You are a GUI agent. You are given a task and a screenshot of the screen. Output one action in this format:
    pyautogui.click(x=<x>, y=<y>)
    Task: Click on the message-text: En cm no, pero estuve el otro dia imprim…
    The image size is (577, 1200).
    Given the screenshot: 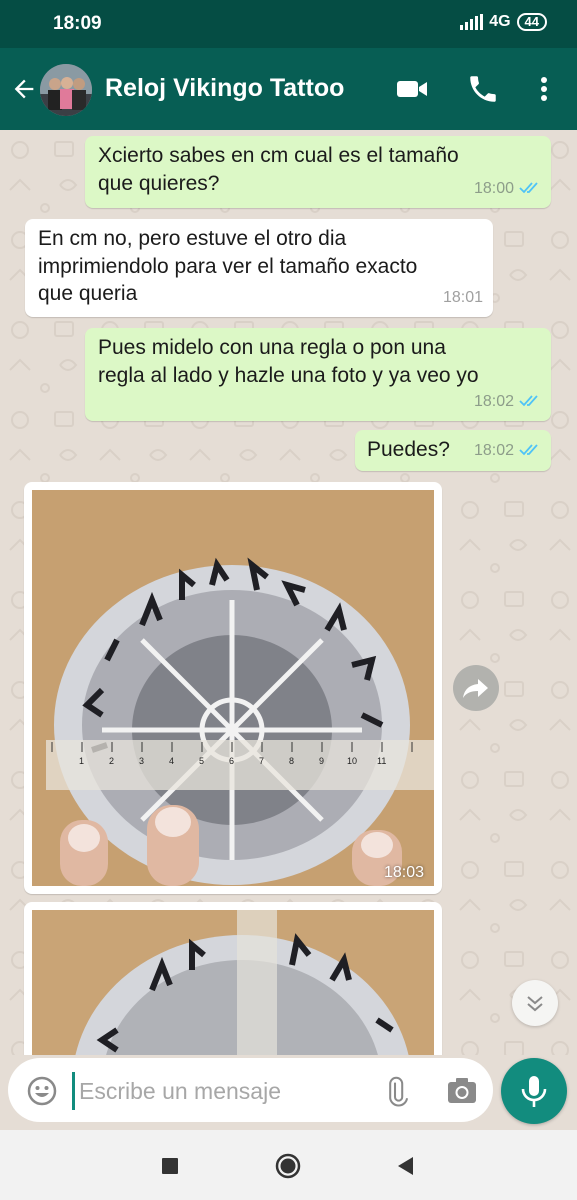 What is the action you would take?
    pyautogui.click(x=227, y=266)
    